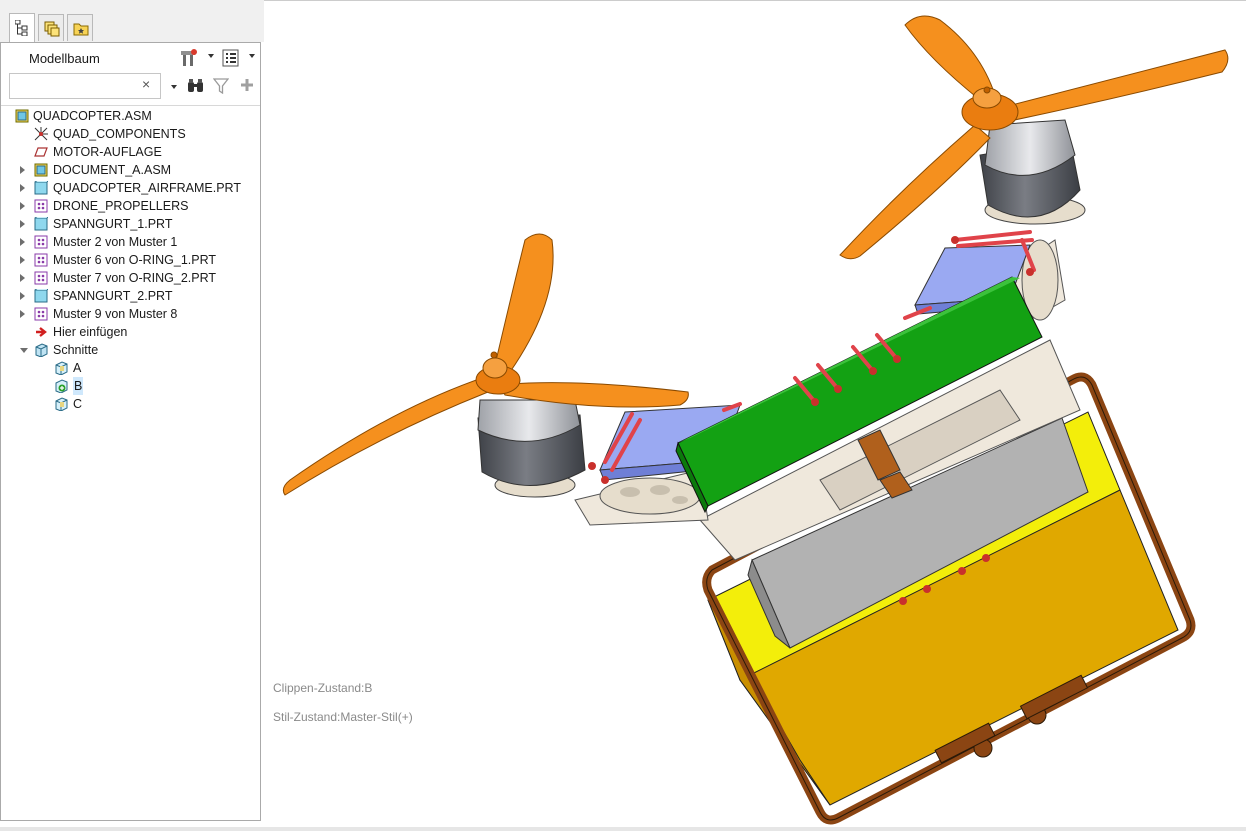 The height and width of the screenshot is (834, 1246). Describe the element at coordinates (113, 224) in the screenshot. I see `tree-item-label: SPANNGURT_1.PRT` at that location.